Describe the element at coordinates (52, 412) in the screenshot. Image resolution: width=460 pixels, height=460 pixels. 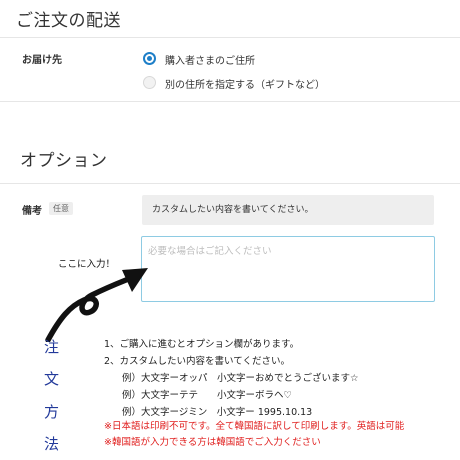
I see `vertical-title-char: 方` at that location.